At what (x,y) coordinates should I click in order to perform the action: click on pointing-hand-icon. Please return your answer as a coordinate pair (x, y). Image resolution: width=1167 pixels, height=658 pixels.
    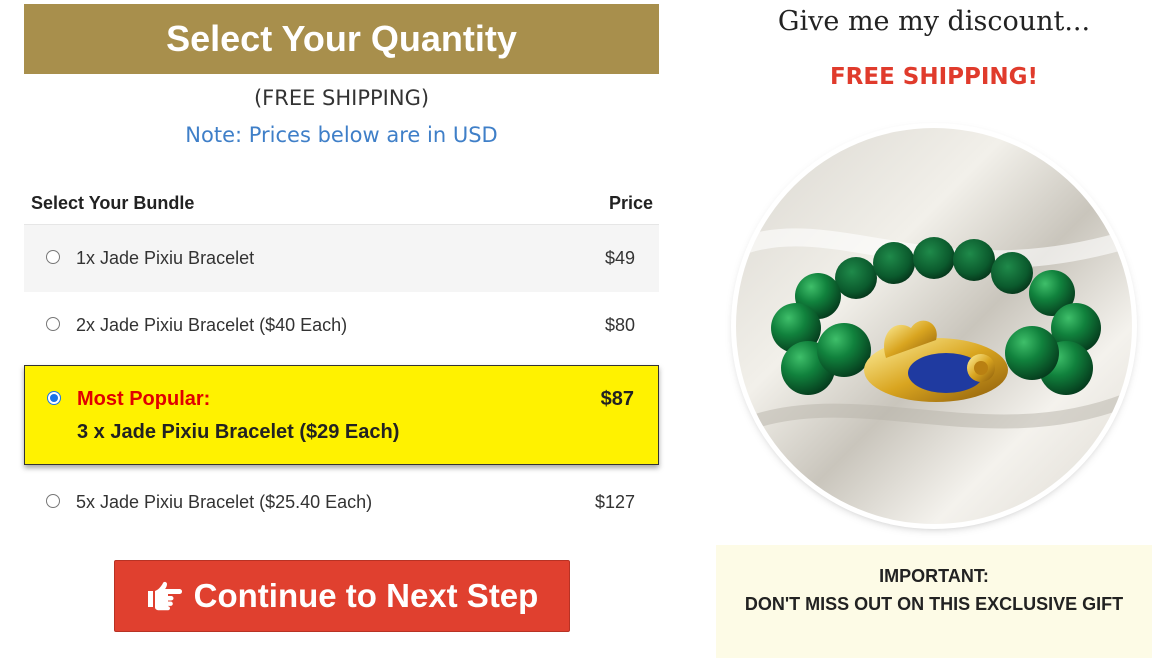
    Looking at the image, I should click on (164, 596).